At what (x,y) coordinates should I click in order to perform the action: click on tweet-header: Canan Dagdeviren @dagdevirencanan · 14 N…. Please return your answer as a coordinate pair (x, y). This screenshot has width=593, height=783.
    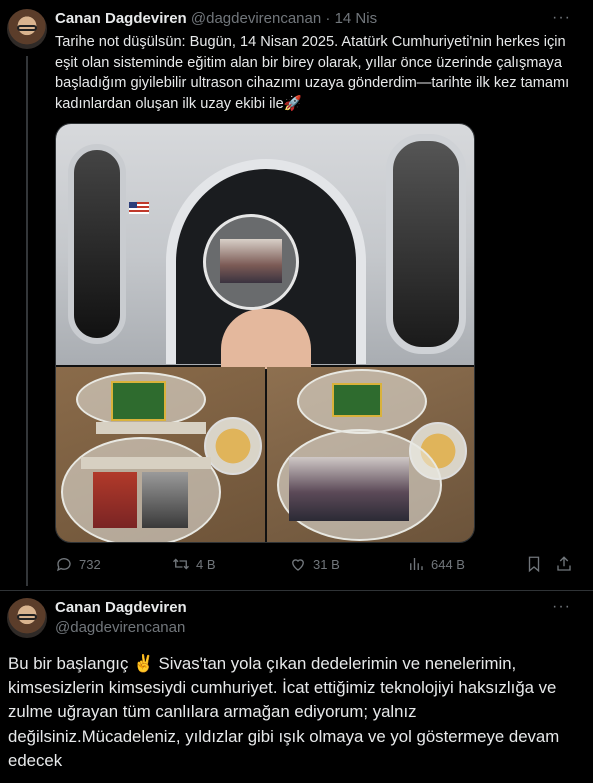
    Looking at the image, I should click on (216, 18).